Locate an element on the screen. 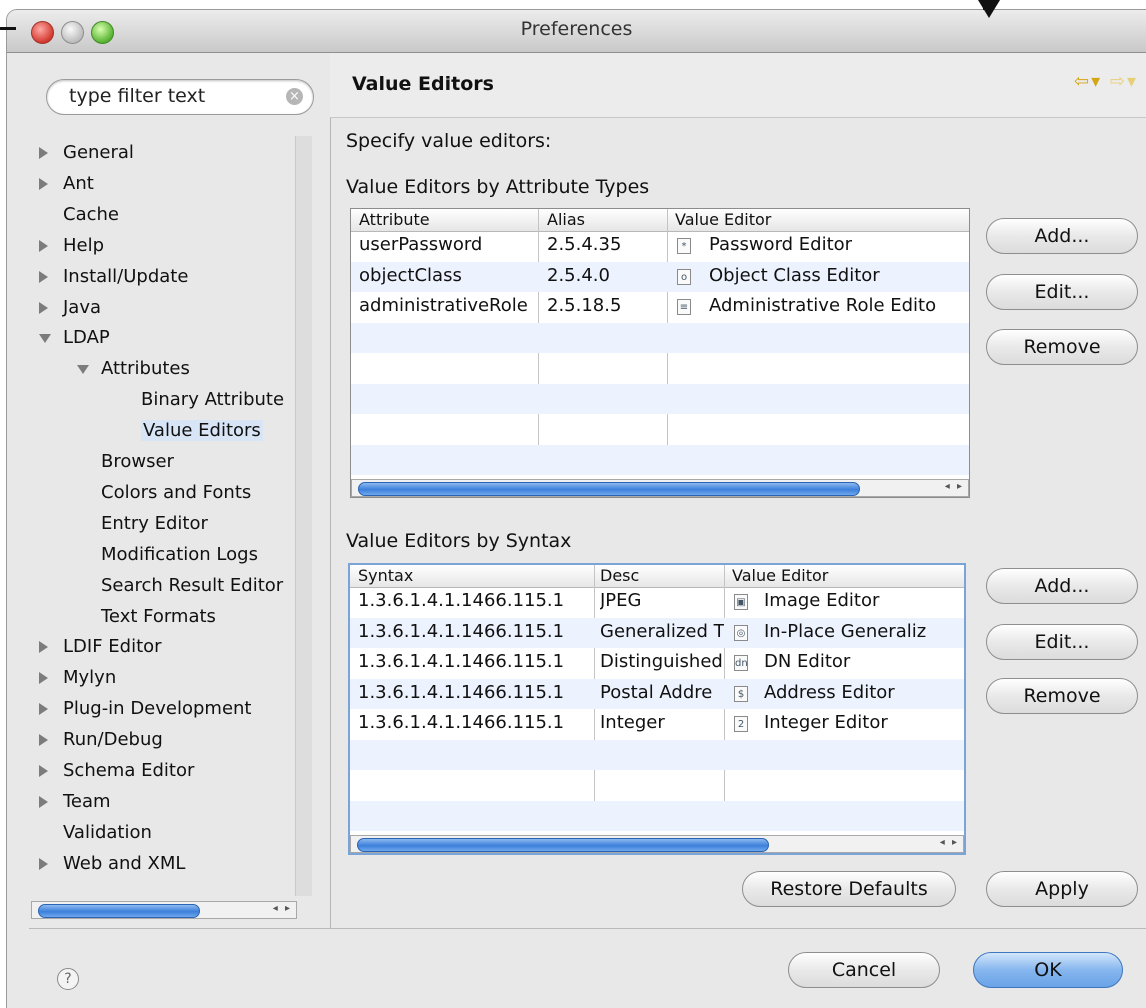  tree-item: Colors and Fonts is located at coordinates (164, 493).